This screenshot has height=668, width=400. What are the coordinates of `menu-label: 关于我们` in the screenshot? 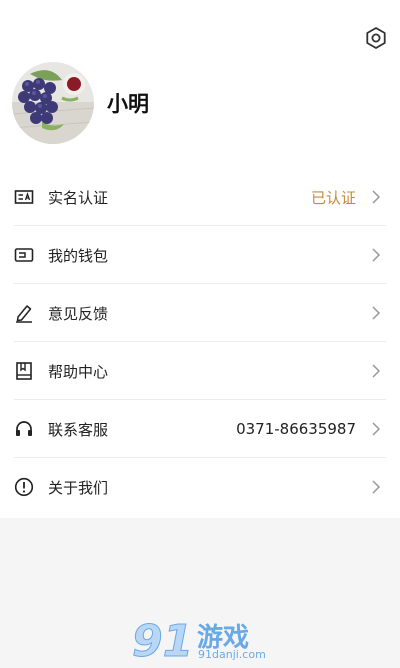 It's located at (78, 487).